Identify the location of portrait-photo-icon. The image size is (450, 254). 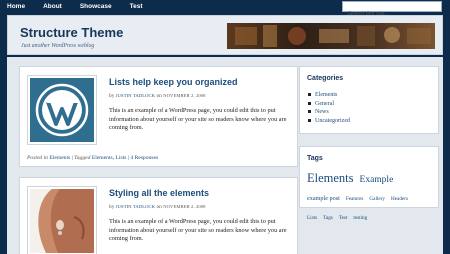
(62, 221).